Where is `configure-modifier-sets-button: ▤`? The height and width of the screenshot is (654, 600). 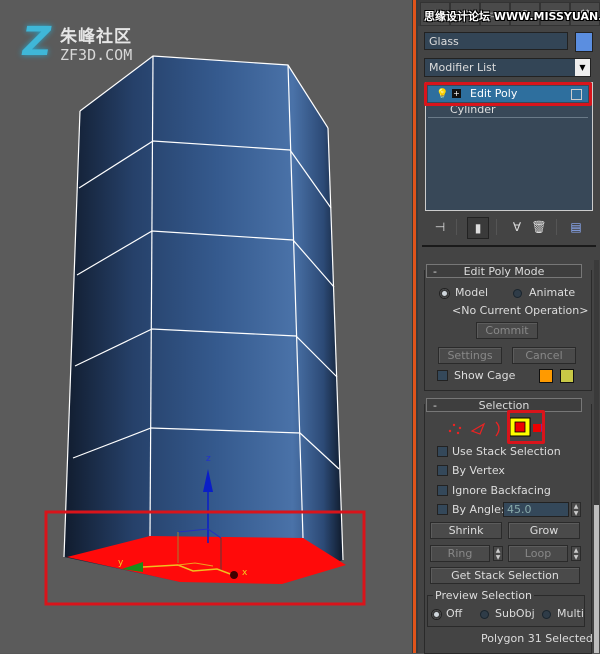 configure-modifier-sets-button: ▤ is located at coordinates (576, 227).